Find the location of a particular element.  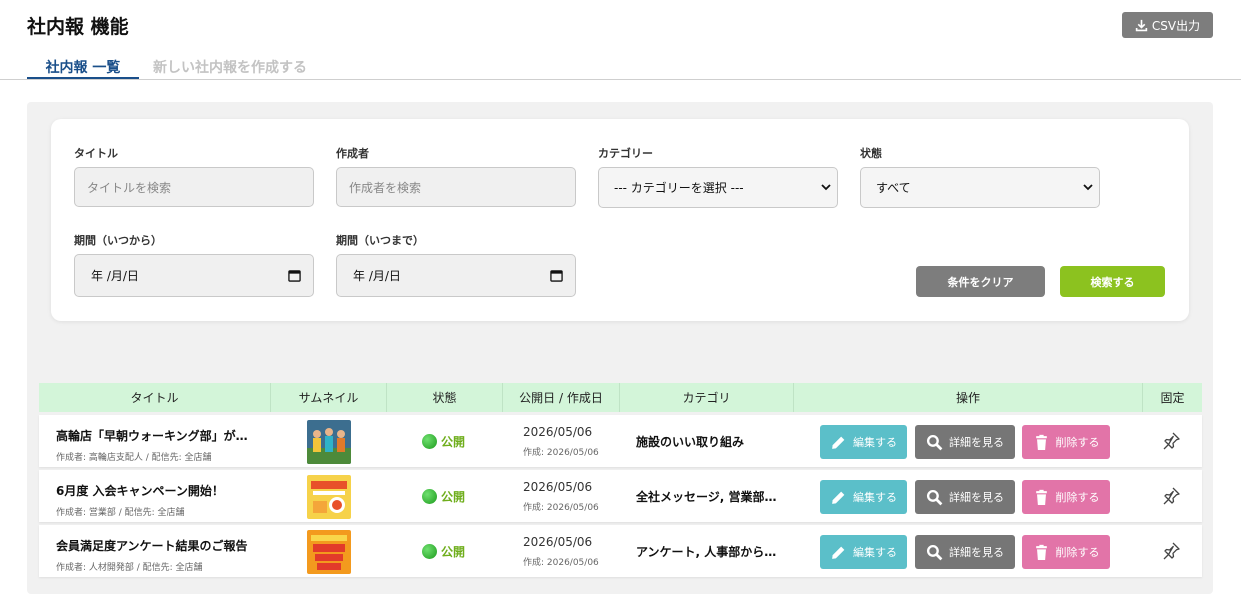

author-filter-label: 作成者 is located at coordinates (352, 153).